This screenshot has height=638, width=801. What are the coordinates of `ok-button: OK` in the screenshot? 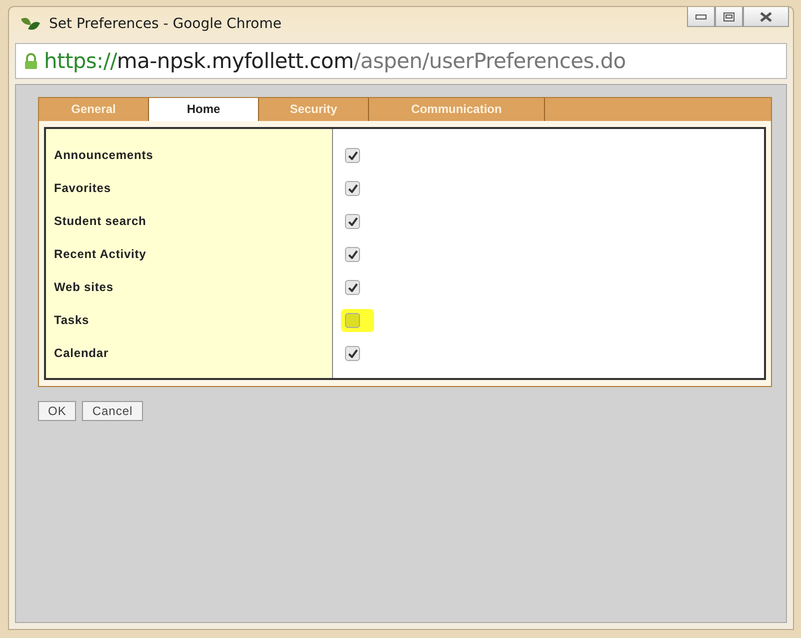 It's located at (57, 411).